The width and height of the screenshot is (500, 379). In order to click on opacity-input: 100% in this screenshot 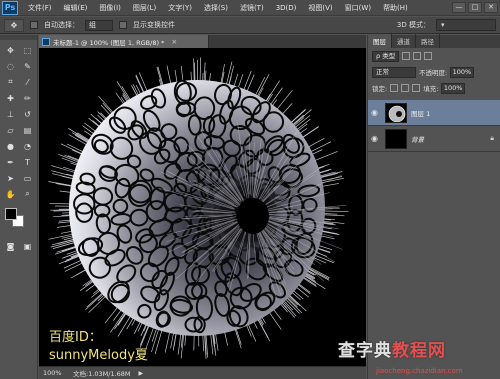, I will do `click(462, 72)`.